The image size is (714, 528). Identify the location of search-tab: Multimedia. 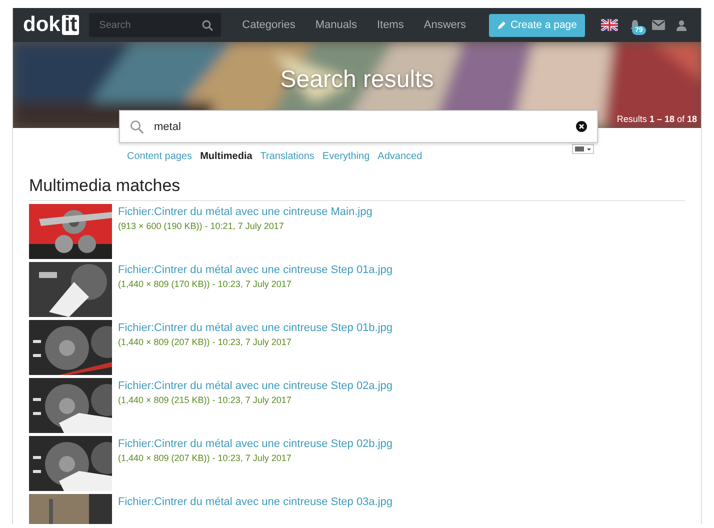
(226, 156).